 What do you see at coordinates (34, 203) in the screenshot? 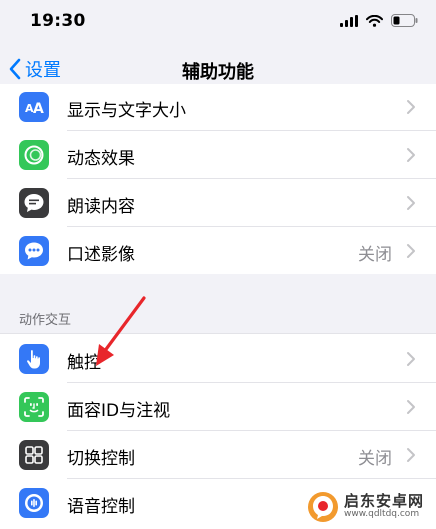
I see `speech-bubble-icon` at bounding box center [34, 203].